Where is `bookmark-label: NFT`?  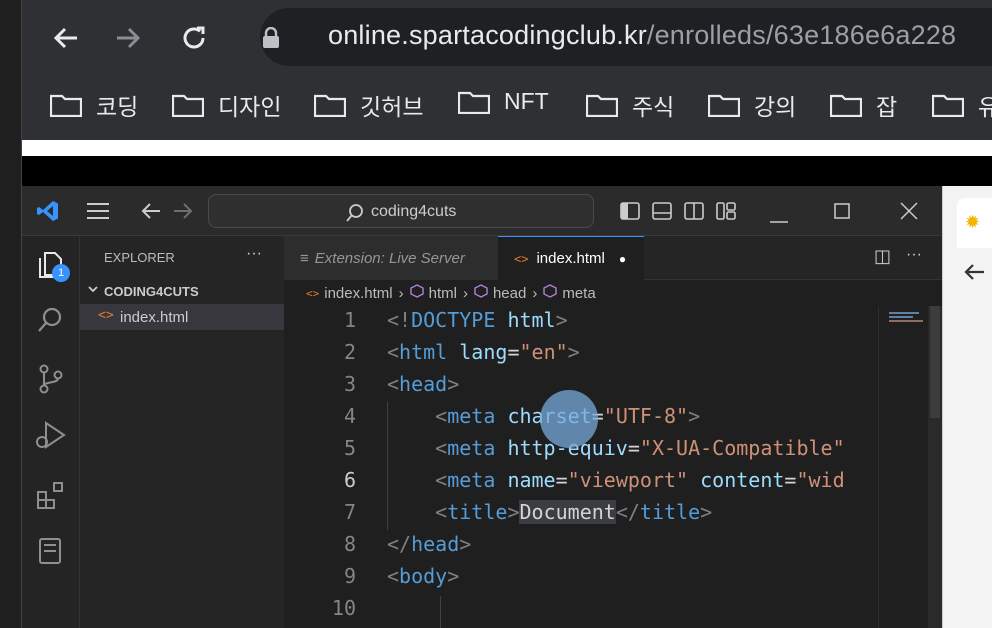
bookmark-label: NFT is located at coordinates (526, 101).